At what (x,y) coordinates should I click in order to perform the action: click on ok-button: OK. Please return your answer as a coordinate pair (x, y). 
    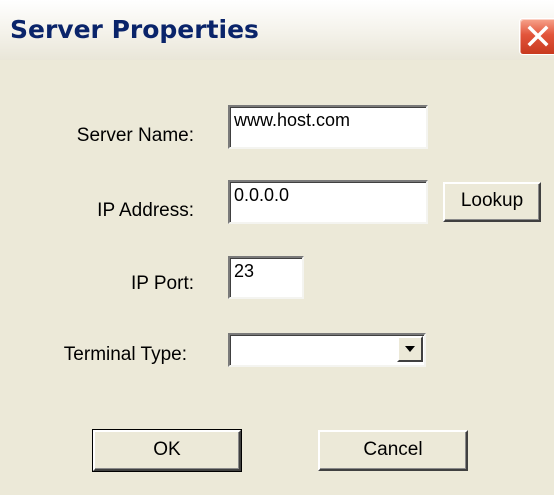
    Looking at the image, I should click on (167, 450).